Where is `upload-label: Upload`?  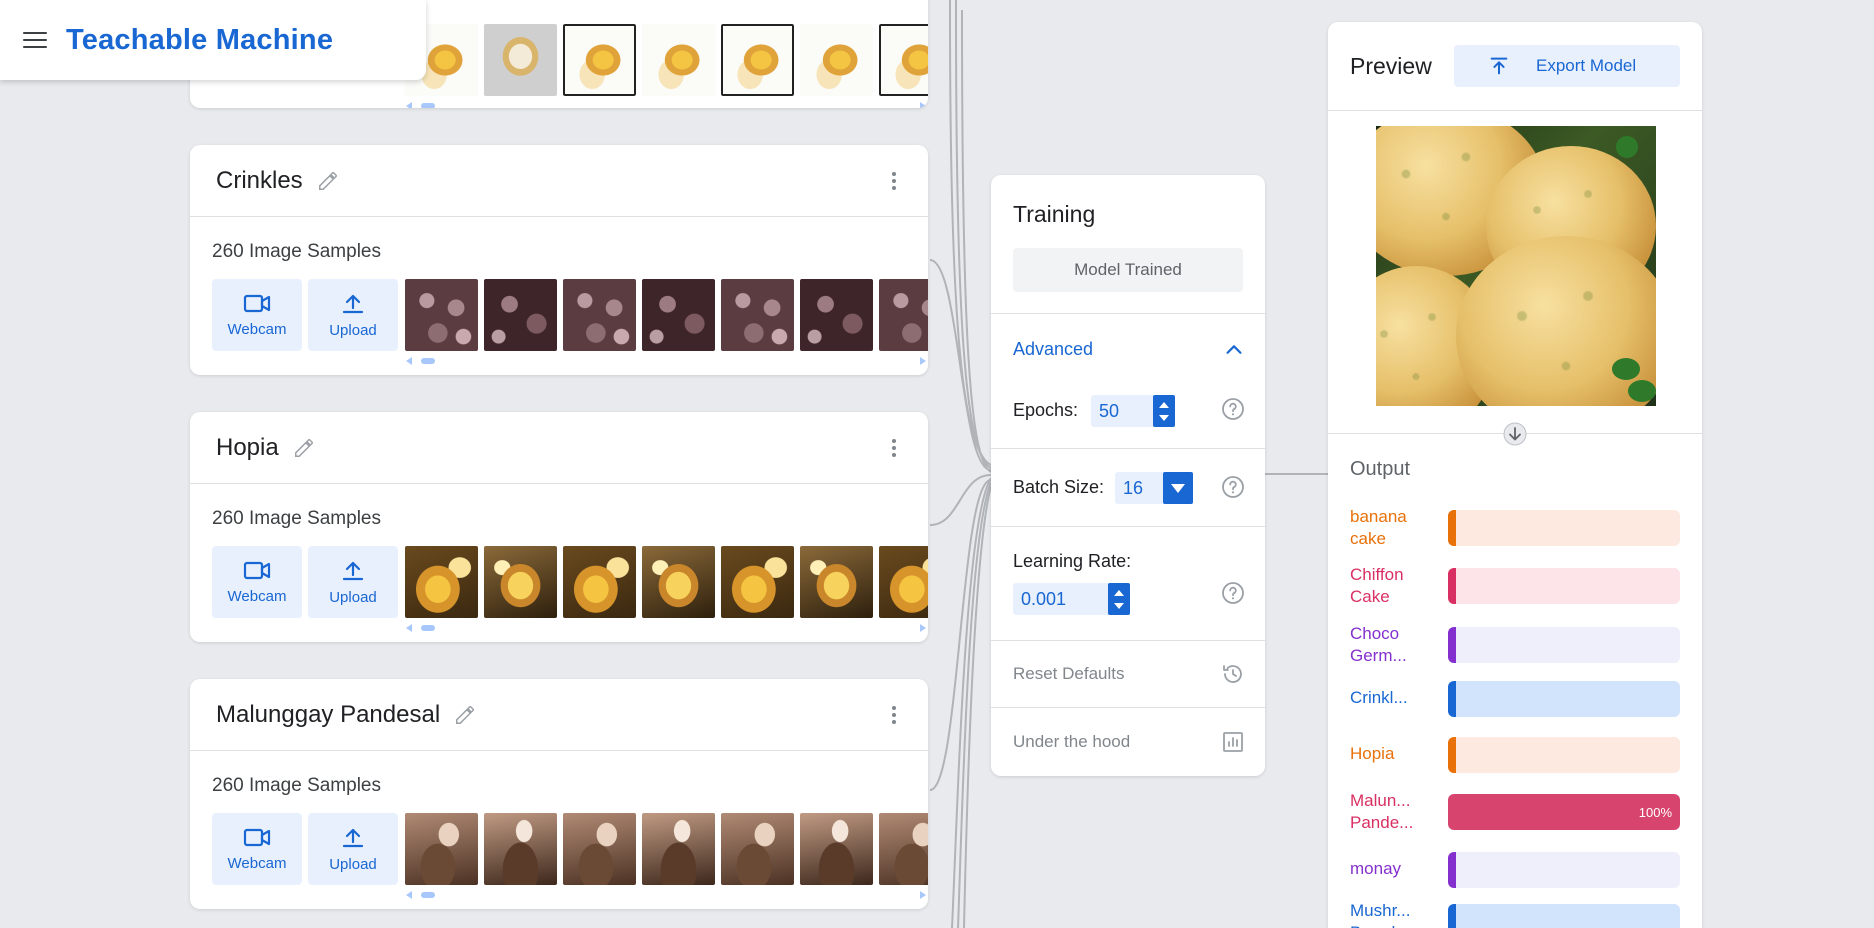 upload-label: Upload is located at coordinates (353, 864).